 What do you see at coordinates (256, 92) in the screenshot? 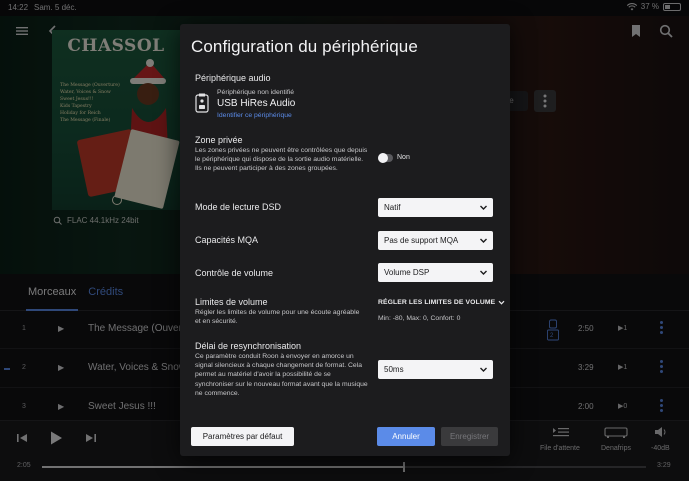
I see `device-status: Périphérique non identifié` at bounding box center [256, 92].